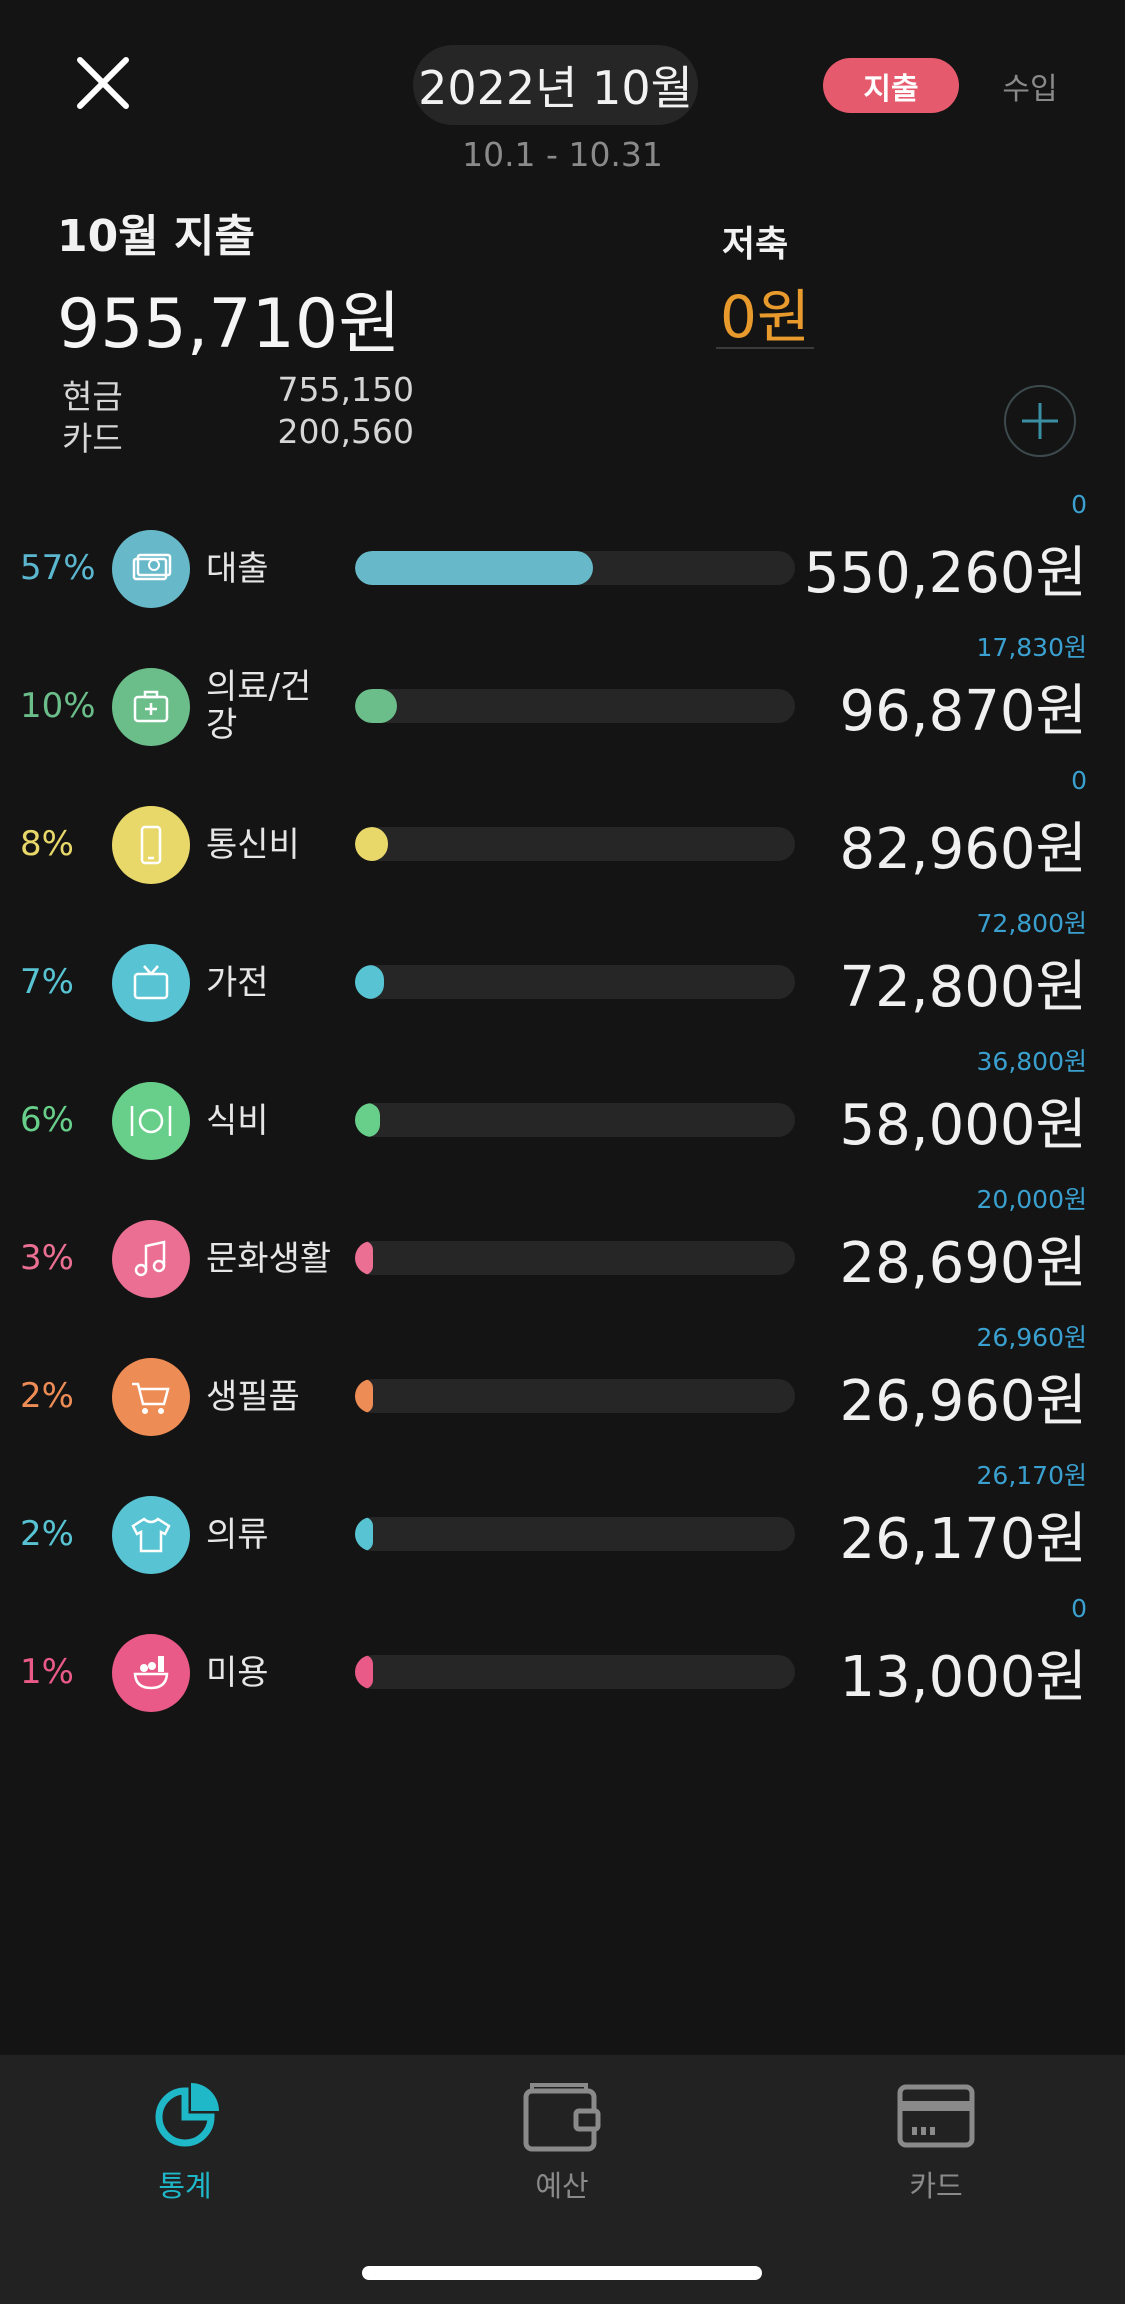  I want to click on category-row: 2% 의류 26,170원 26,170원, so click(562, 1532).